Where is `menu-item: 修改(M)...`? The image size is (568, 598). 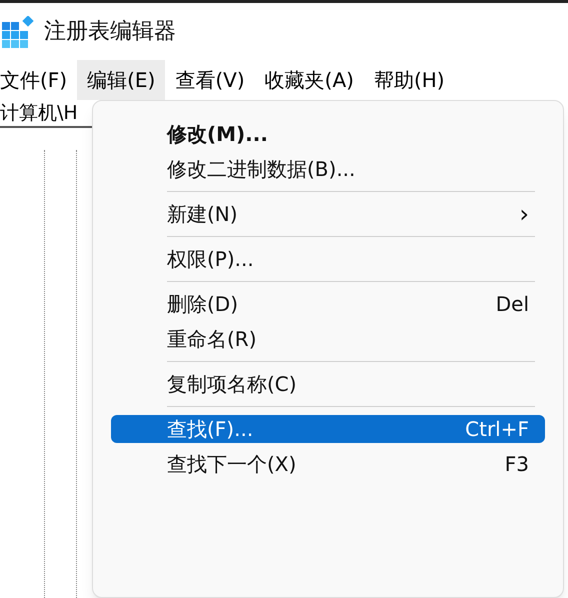
menu-item: 修改(M)... is located at coordinates (328, 134).